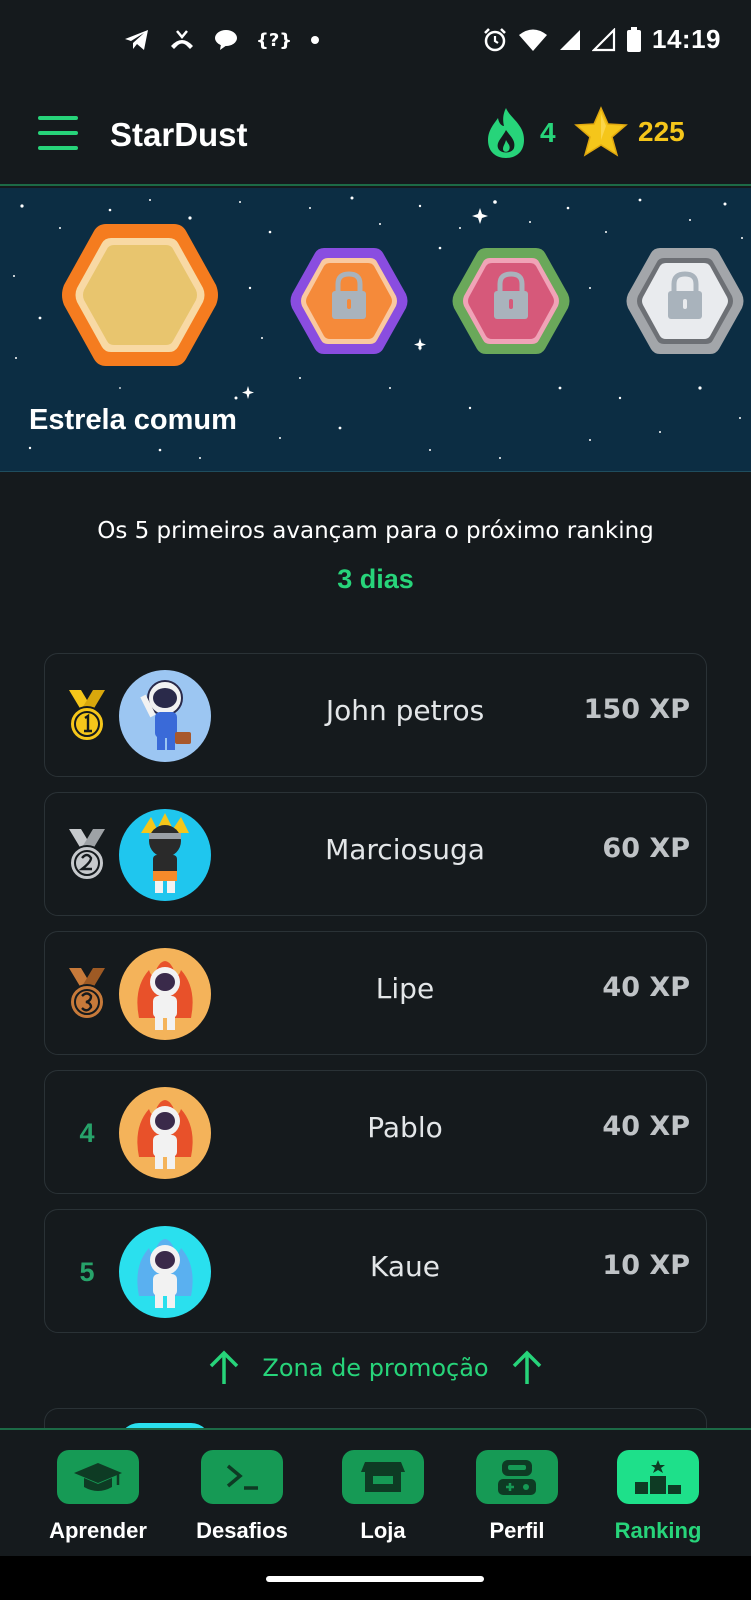 The image size is (751, 1600). I want to click on player-xp: 150 XP, so click(636, 709).